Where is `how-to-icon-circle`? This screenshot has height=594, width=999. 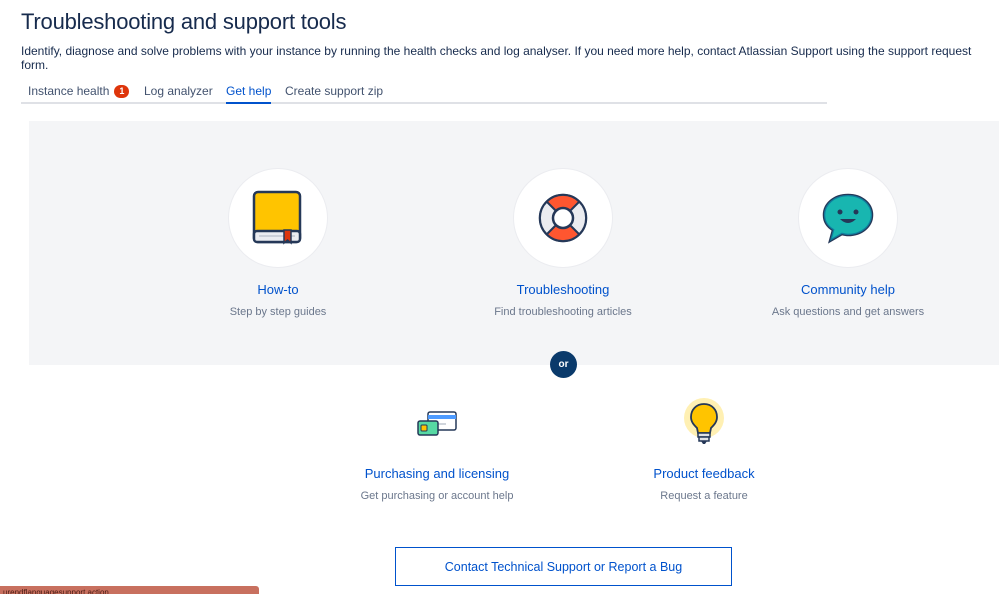
how-to-icon-circle is located at coordinates (278, 218).